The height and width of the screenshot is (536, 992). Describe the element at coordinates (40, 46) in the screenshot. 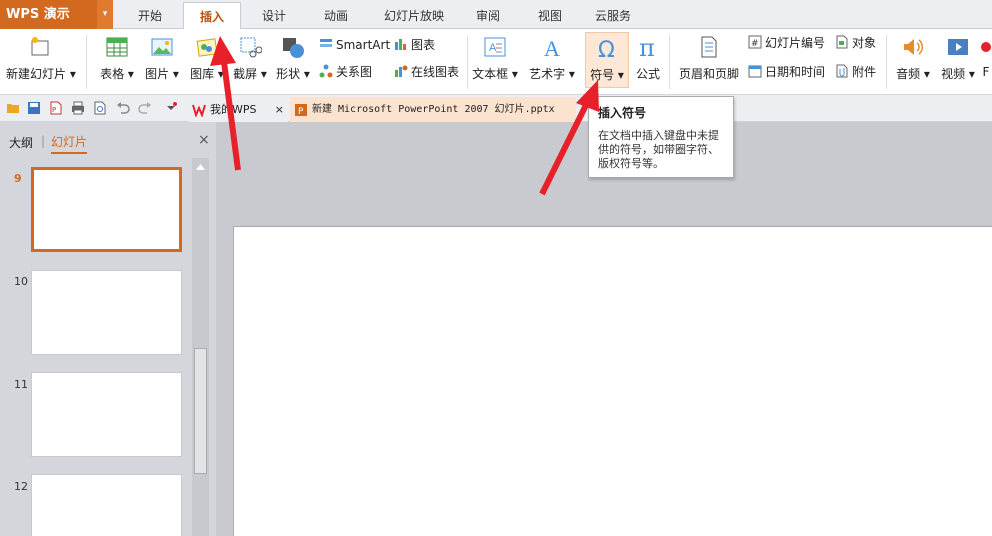

I see `new-slide-icon` at that location.